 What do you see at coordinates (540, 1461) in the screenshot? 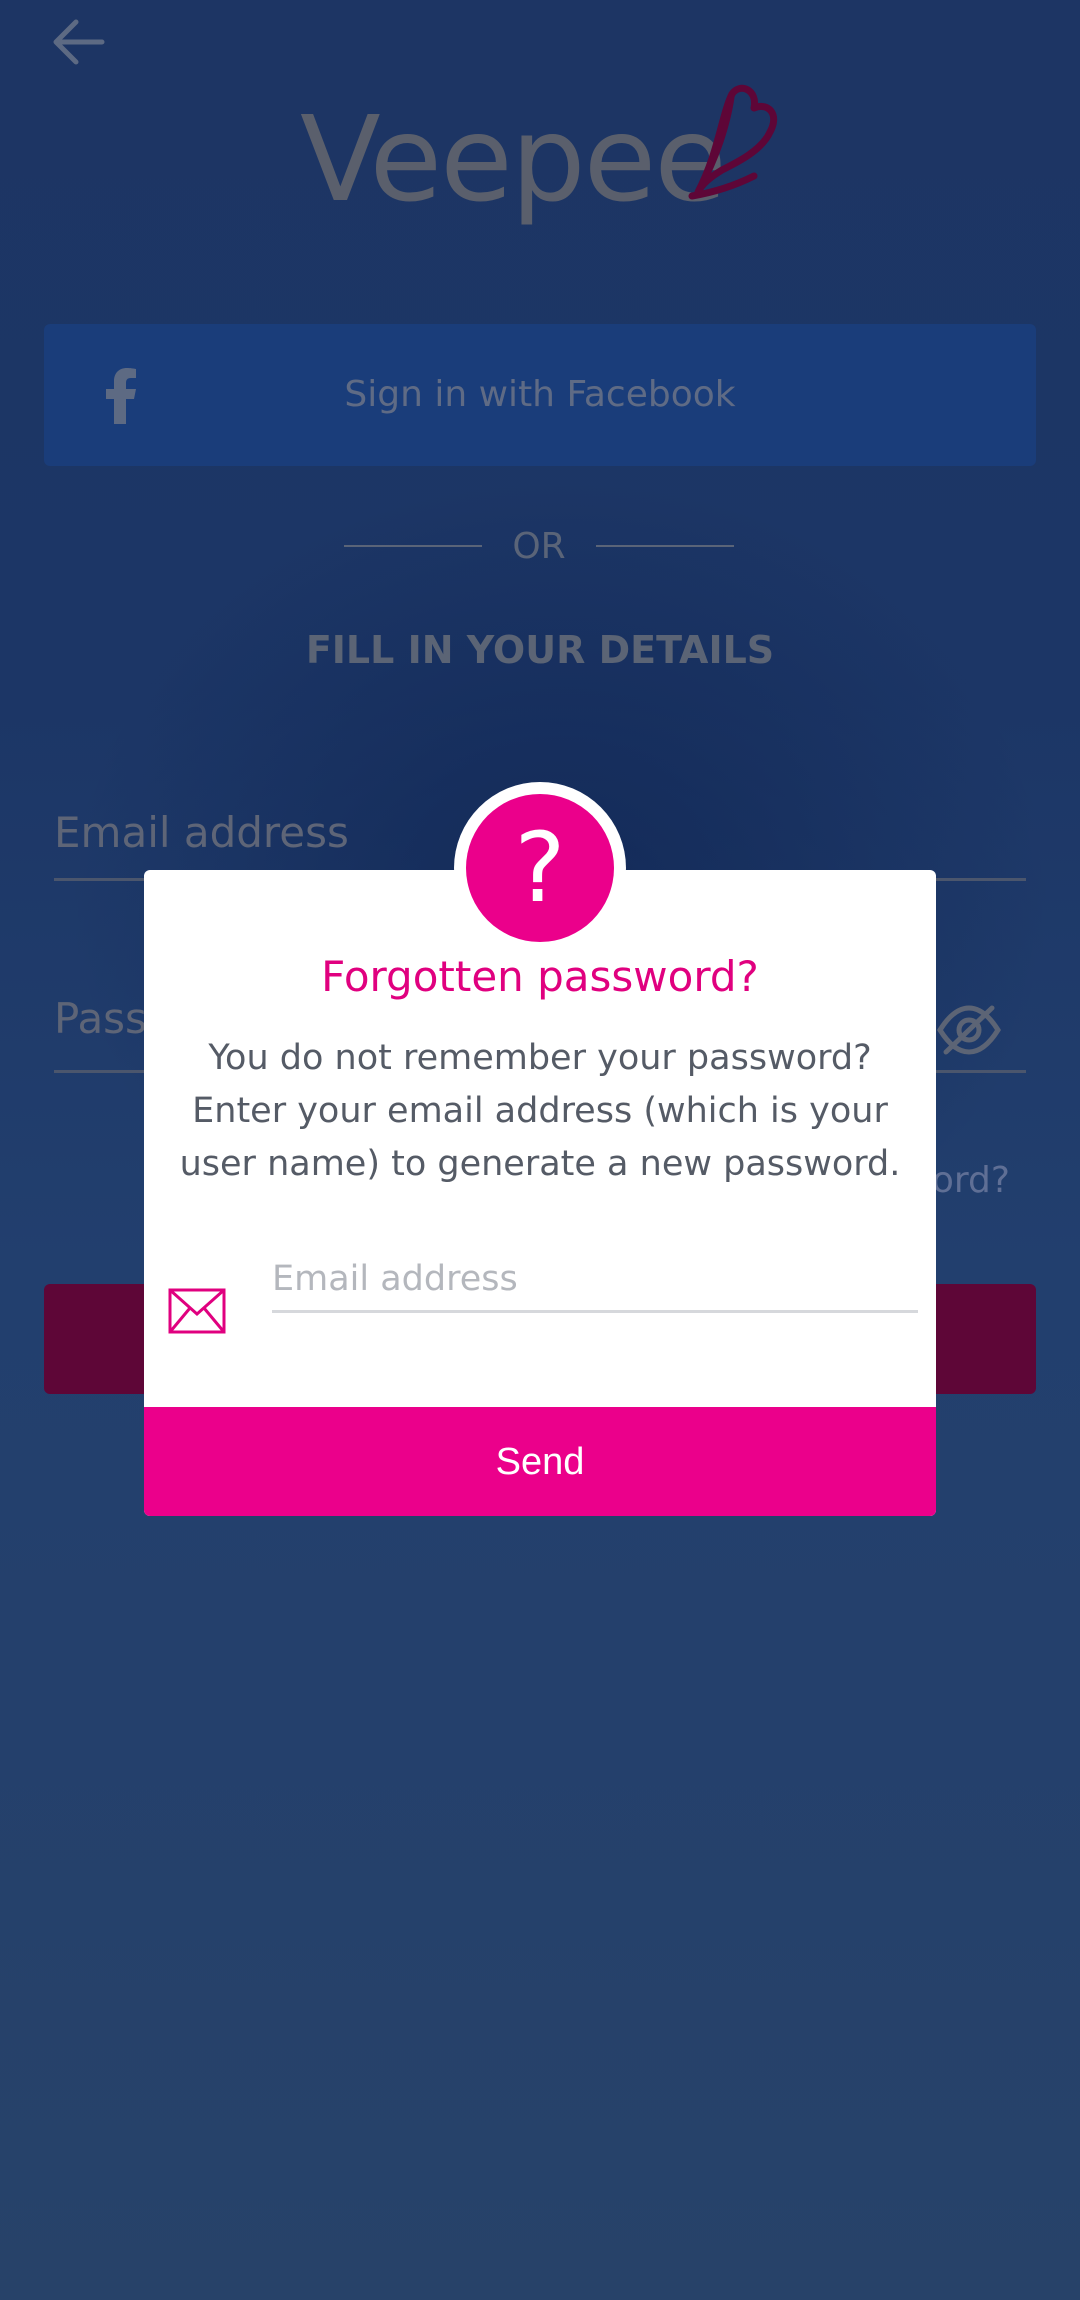
I see `send-button: Send` at bounding box center [540, 1461].